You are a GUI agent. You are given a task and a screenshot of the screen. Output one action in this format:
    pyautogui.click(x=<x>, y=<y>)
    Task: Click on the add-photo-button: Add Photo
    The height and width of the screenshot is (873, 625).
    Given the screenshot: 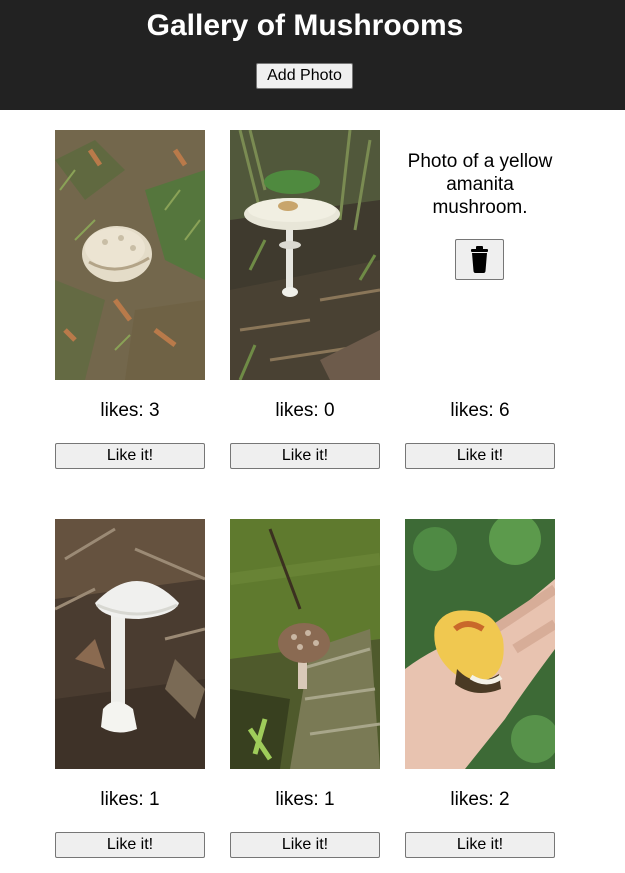 What is the action you would take?
    pyautogui.click(x=304, y=76)
    